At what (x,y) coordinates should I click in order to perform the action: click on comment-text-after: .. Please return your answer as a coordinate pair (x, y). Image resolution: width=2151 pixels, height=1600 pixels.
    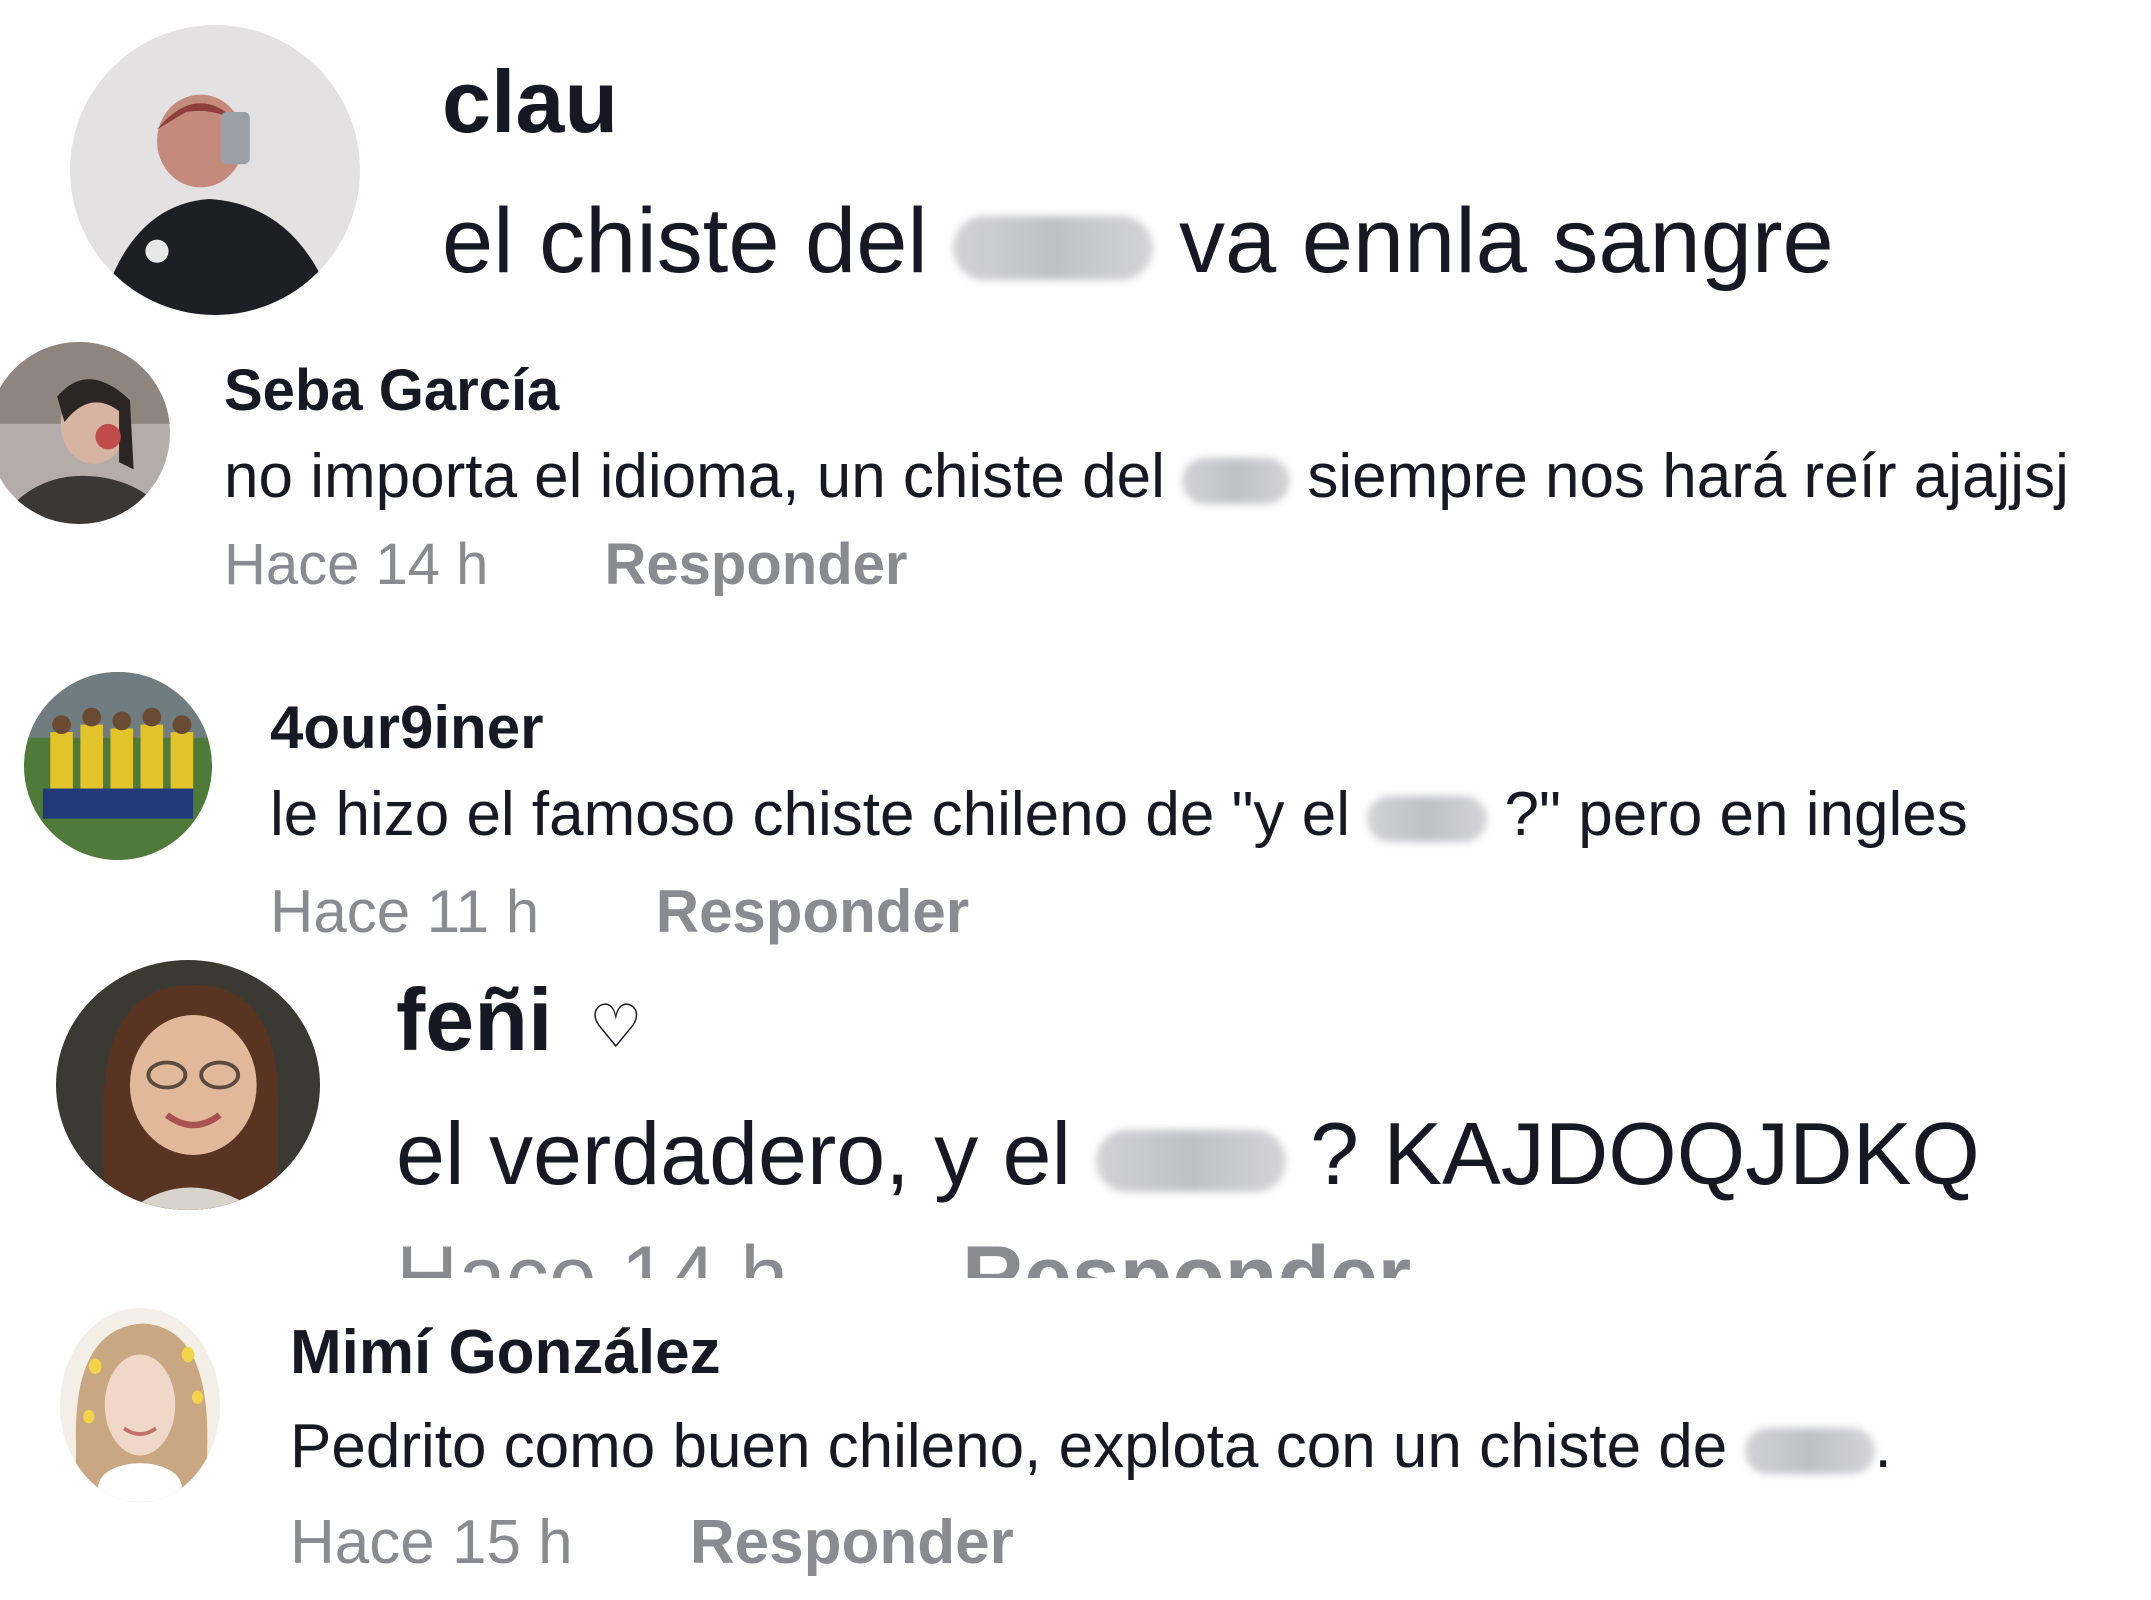
    Looking at the image, I should click on (1883, 1446).